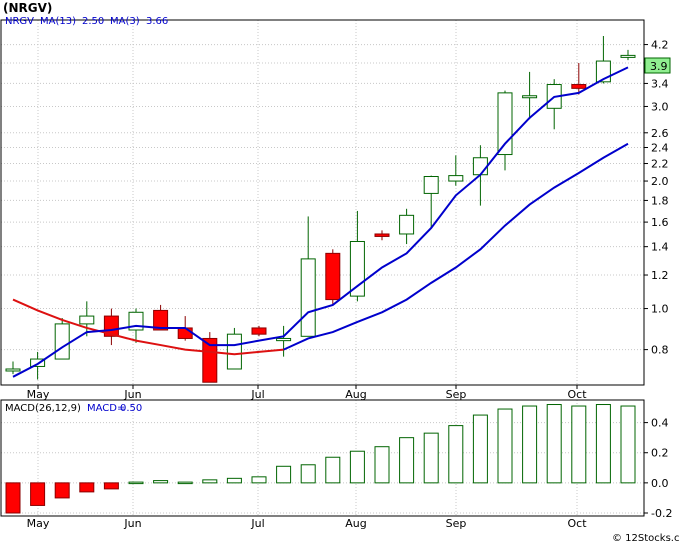 The image size is (680, 546). Describe the element at coordinates (456, 523) in the screenshot. I see `macd-month-label: Sep` at that location.